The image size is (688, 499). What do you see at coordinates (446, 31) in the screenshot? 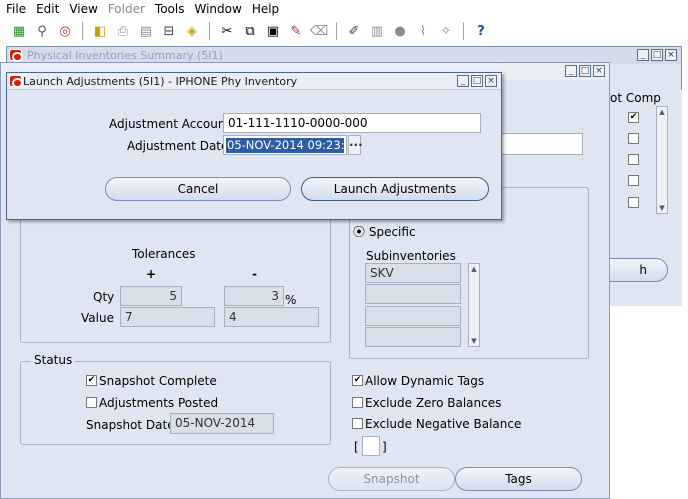
I see `folder-icon: ✧` at bounding box center [446, 31].